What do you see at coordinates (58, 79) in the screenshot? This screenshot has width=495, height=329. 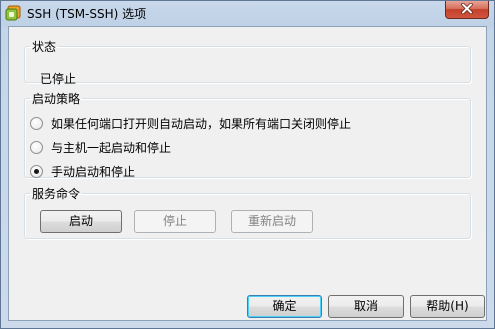 I see `status-value: 已停止` at bounding box center [58, 79].